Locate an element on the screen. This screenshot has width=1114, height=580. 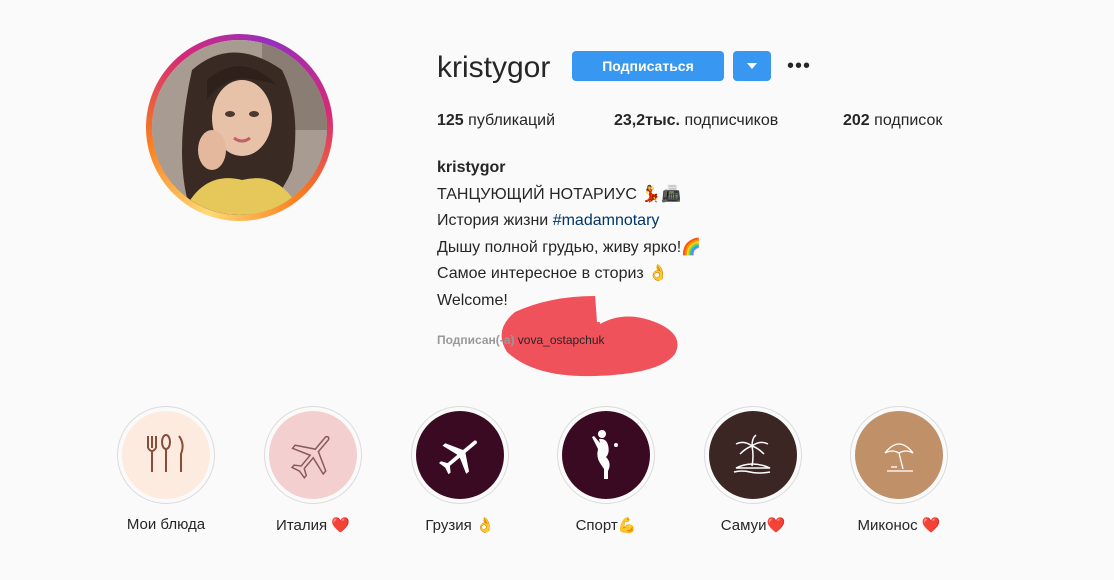
avatar is located at coordinates (239, 127).